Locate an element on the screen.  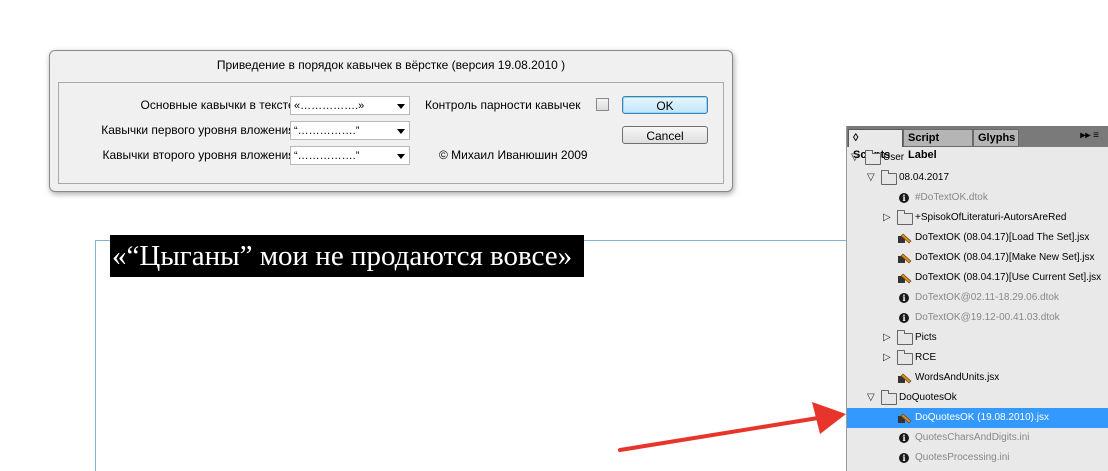
tree-script-row: i QuotesProcessing.ini is located at coordinates (977, 458).